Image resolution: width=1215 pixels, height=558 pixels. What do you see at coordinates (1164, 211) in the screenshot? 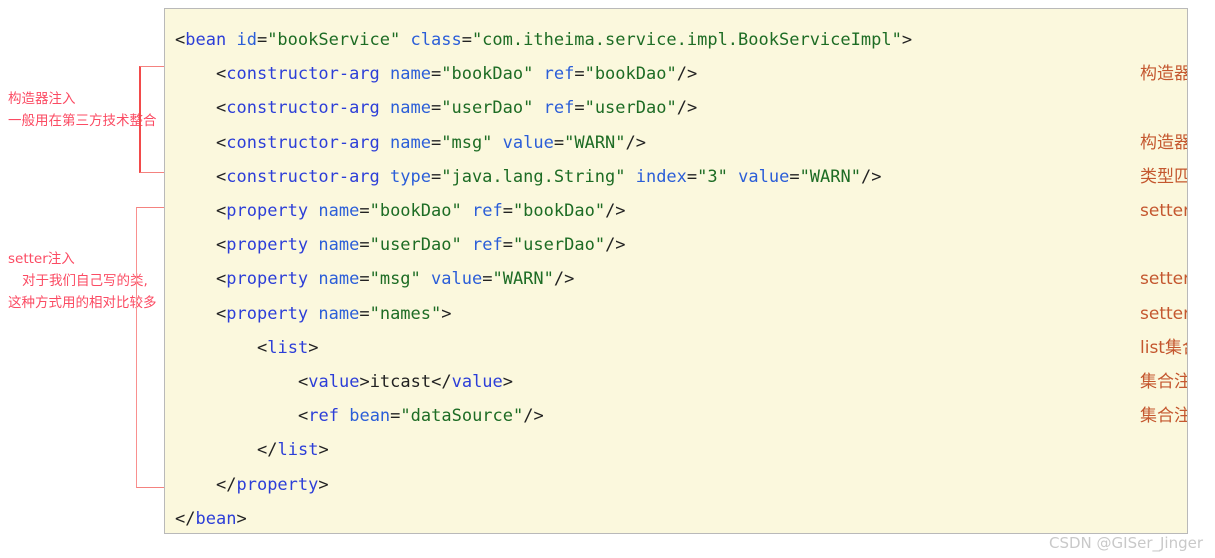
I see `right-annotation: setter注入引用类型` at bounding box center [1164, 211].